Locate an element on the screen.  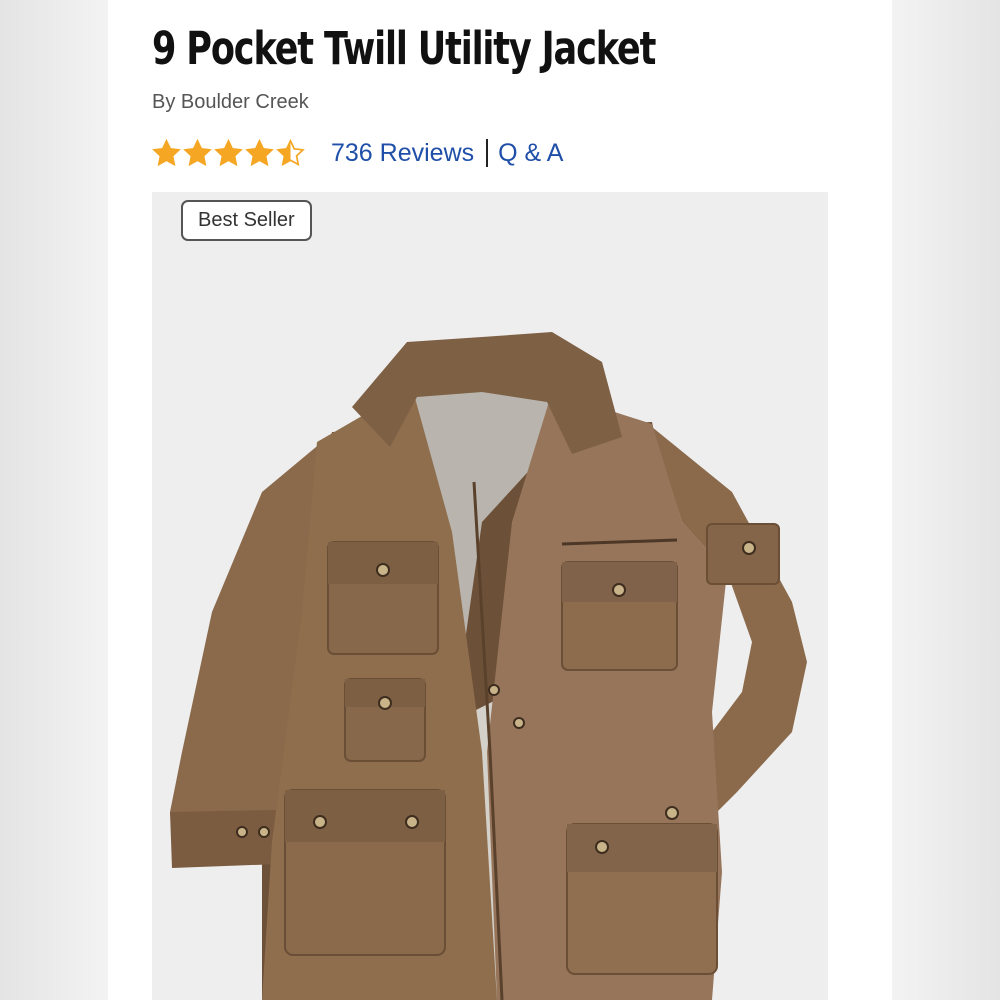
right-backdrop is located at coordinates (946, 500).